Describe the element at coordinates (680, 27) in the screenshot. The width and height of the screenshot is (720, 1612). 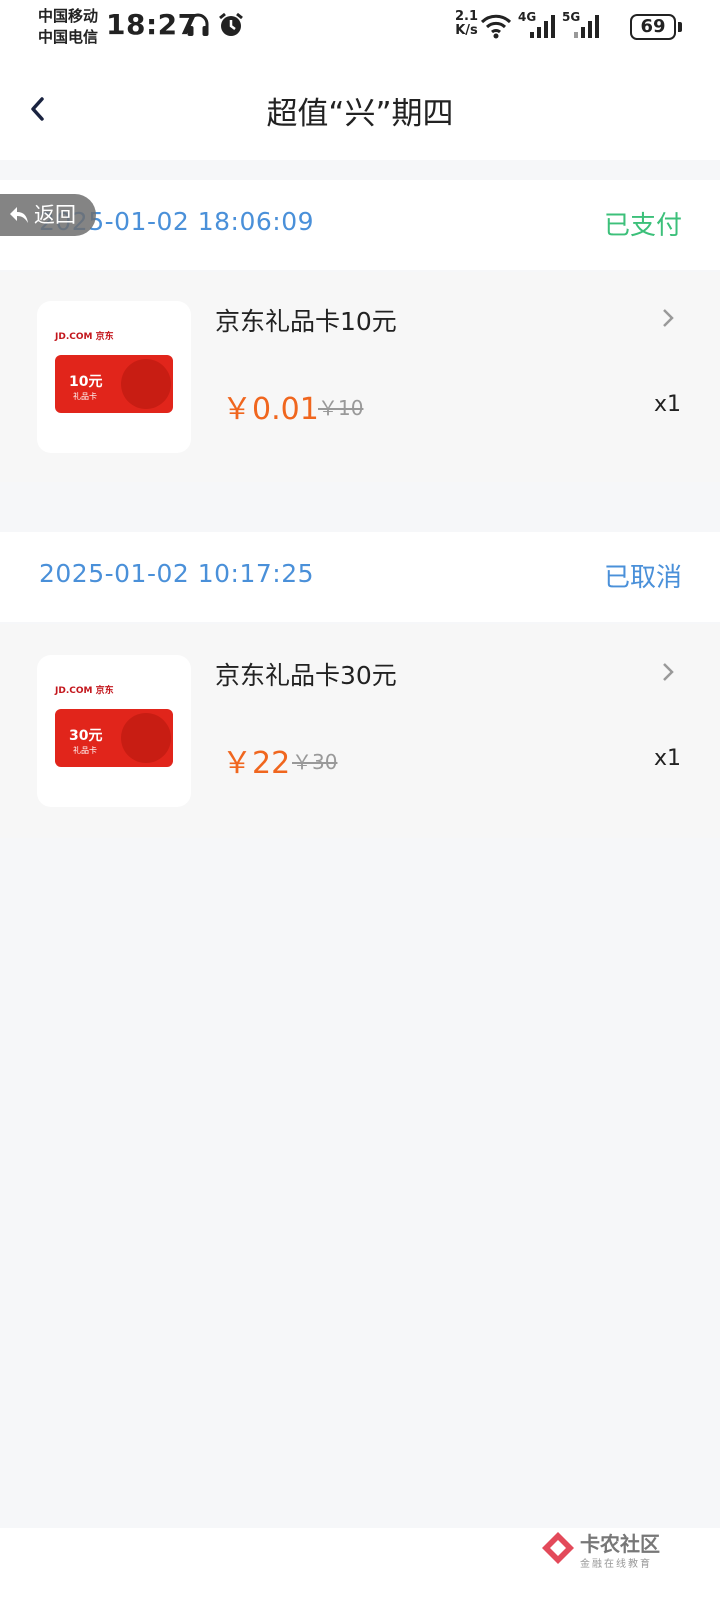
I see `battery-tip` at that location.